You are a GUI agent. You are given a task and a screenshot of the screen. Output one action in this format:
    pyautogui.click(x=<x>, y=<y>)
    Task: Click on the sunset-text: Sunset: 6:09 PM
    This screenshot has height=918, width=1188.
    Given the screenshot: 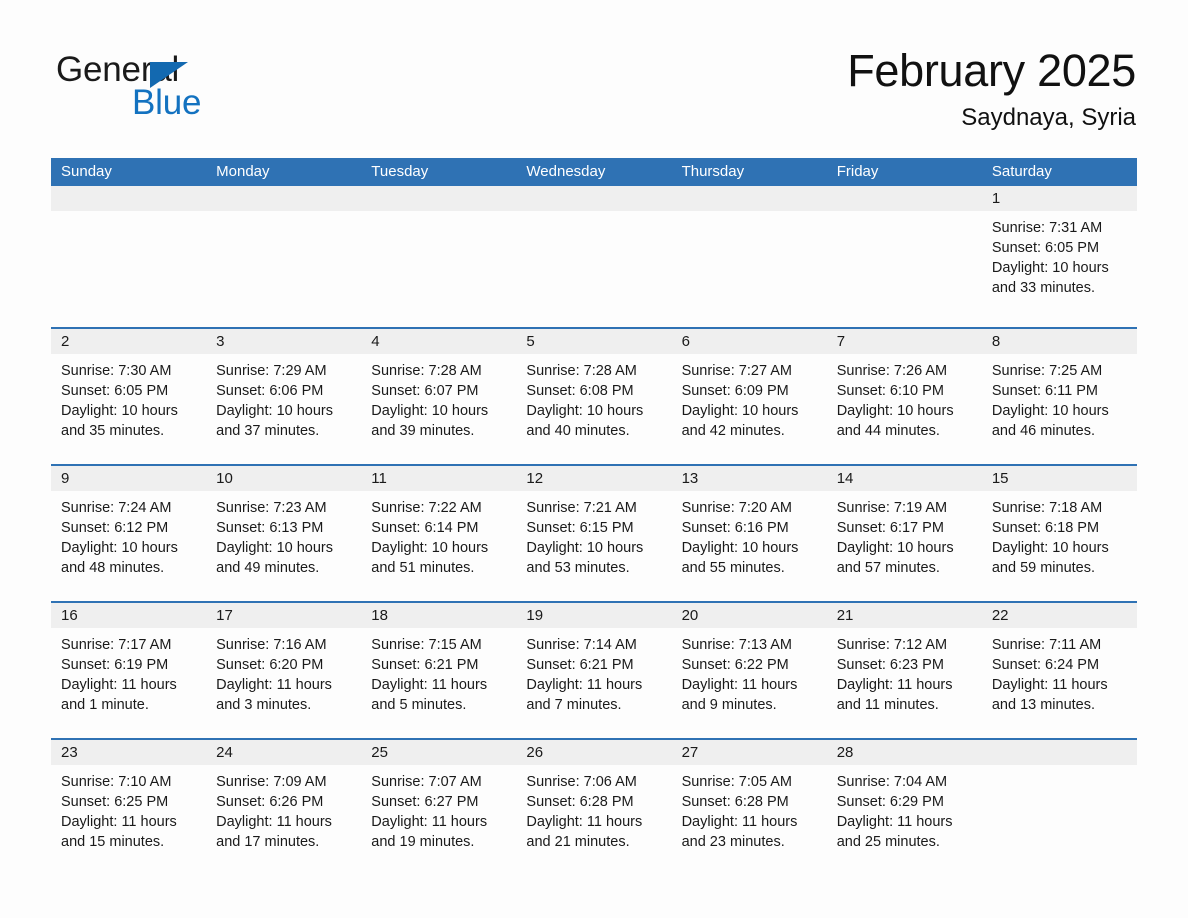 What is the action you would take?
    pyautogui.click(x=735, y=391)
    